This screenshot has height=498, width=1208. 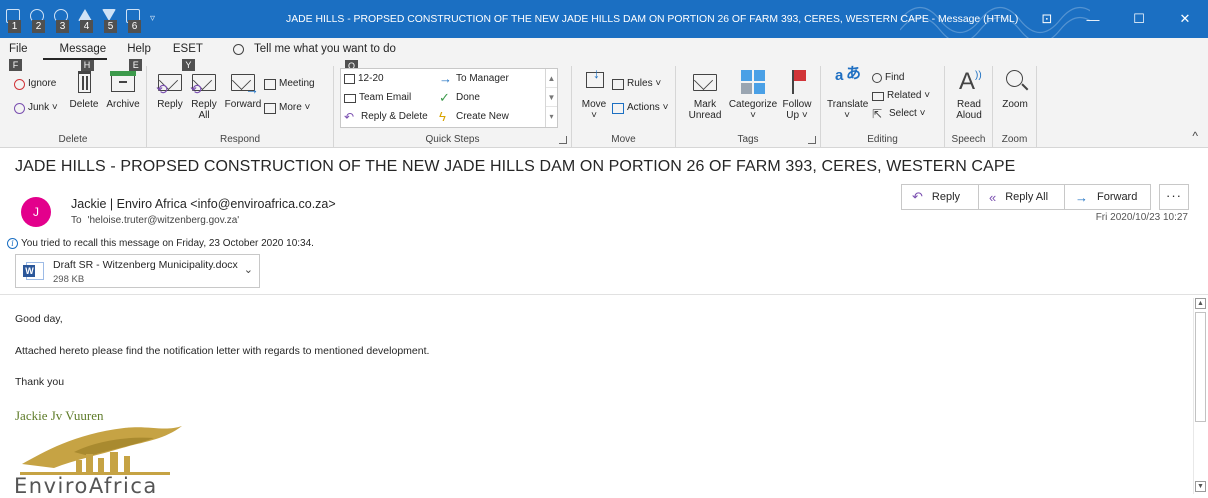 I want to click on tell-me-placeholder: Tell me what you want to do, so click(x=325, y=49).